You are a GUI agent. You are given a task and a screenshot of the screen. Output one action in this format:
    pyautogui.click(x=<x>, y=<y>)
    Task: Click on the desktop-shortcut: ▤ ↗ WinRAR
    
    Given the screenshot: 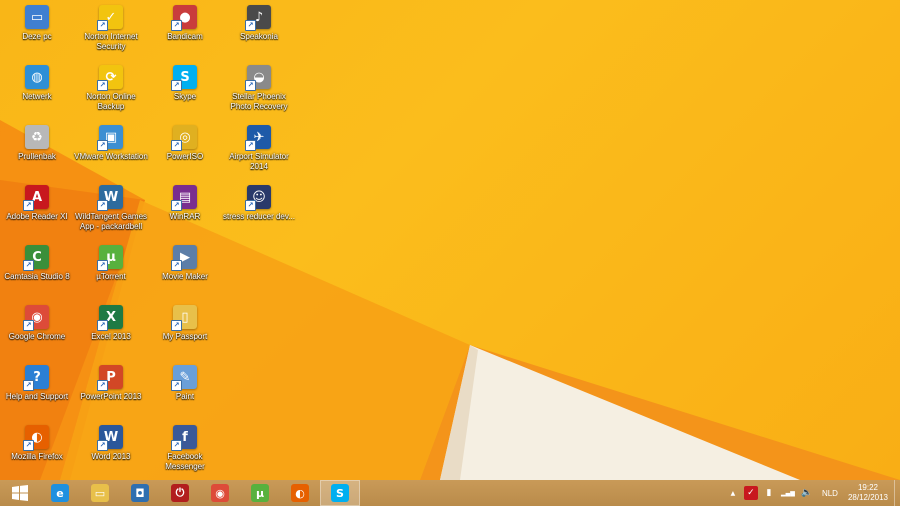 What is the action you would take?
    pyautogui.click(x=185, y=203)
    